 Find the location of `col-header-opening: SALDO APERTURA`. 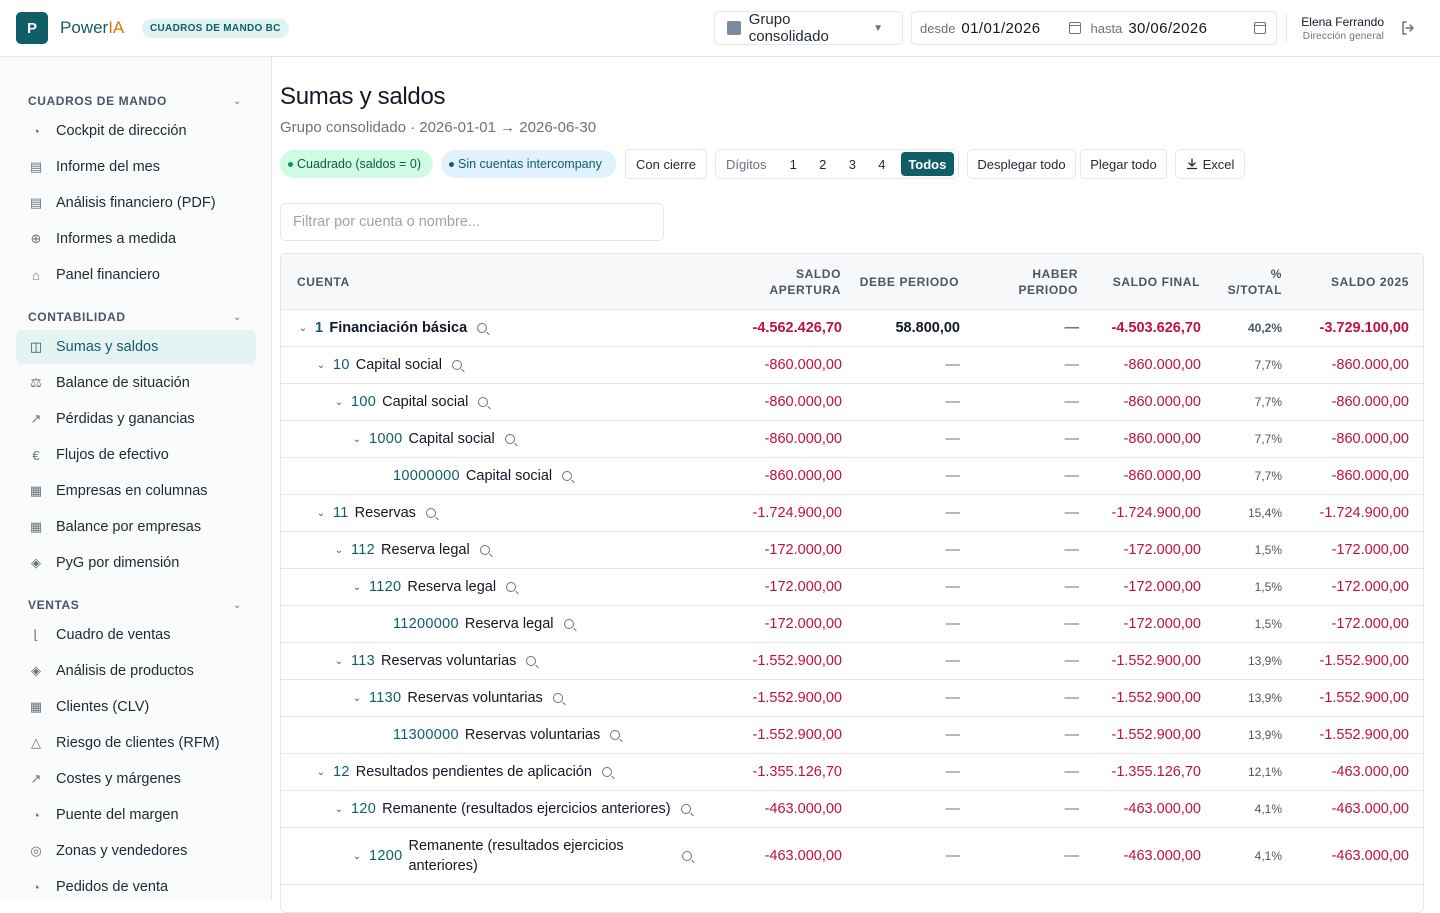

col-header-opening: SALDO APERTURA is located at coordinates (805, 282).